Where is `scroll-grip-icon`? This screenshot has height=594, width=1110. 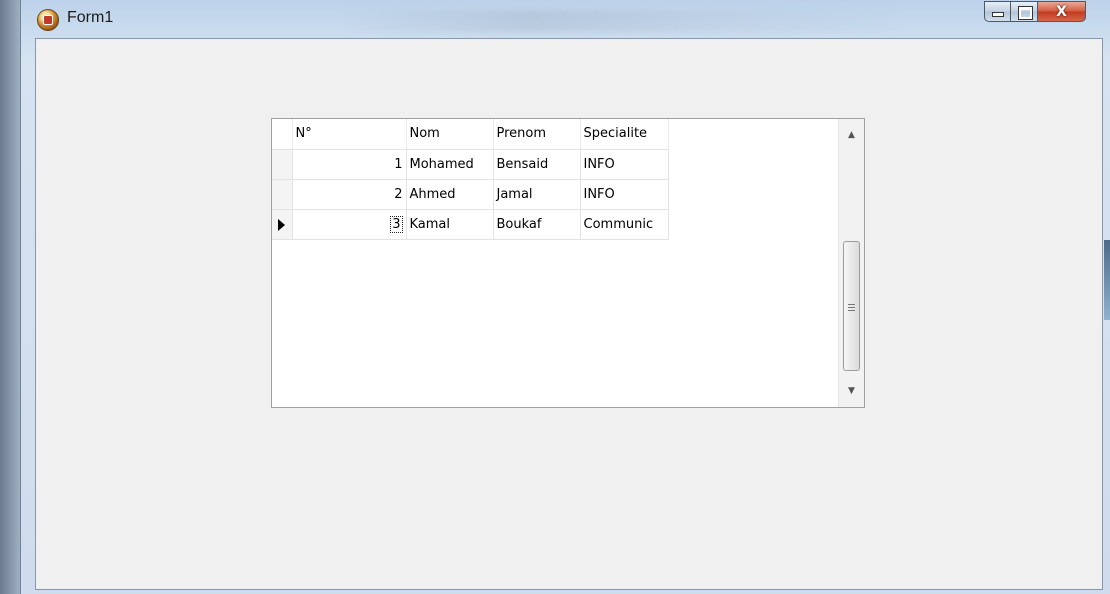 scroll-grip-icon is located at coordinates (851, 307).